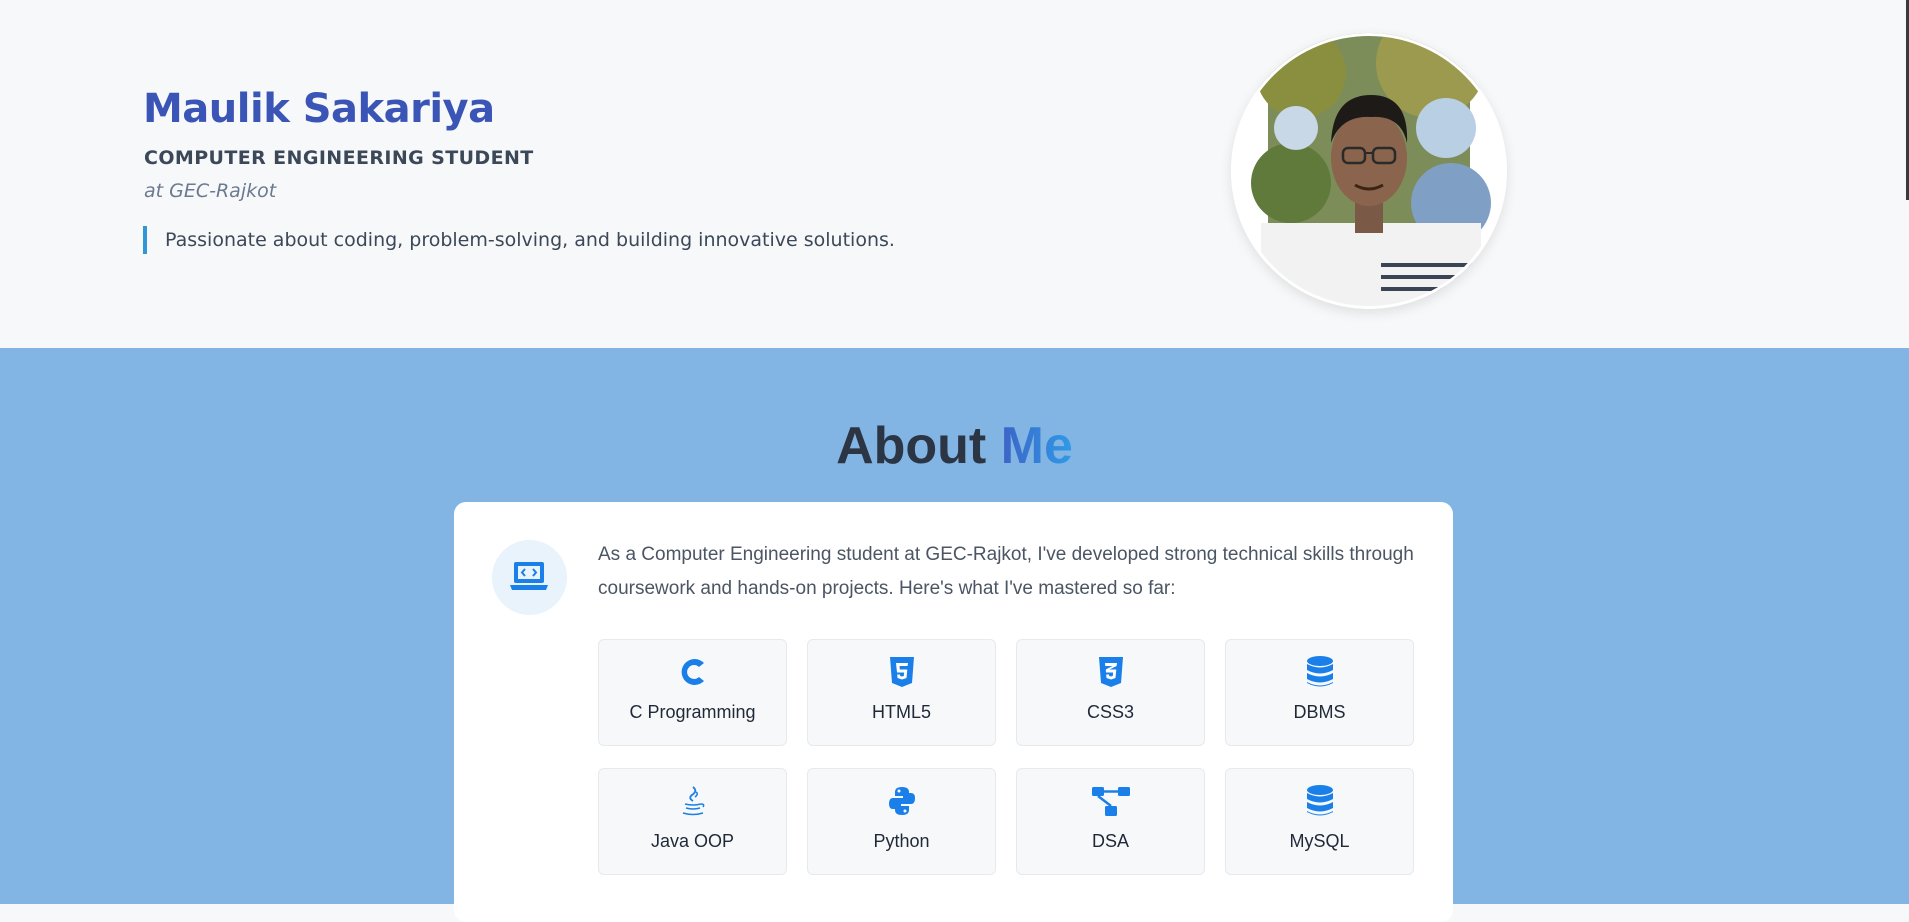 The width and height of the screenshot is (1909, 922). Describe the element at coordinates (901, 821) in the screenshot. I see `skill-card: Python` at that location.